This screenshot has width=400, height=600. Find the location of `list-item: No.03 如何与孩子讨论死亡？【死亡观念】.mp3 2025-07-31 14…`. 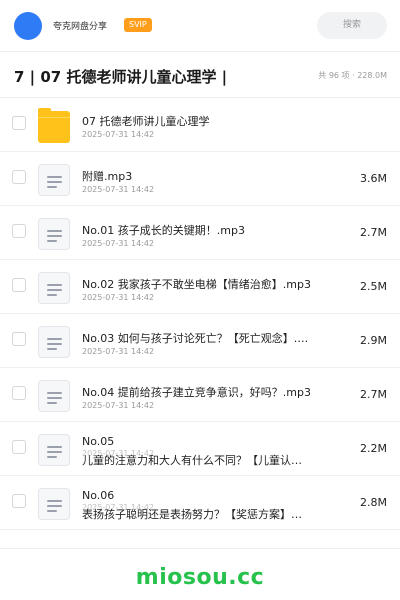

list-item: No.03 如何与孩子讨论死亡？【死亡观念】.mp3 2025-07-31 14… is located at coordinates (200, 341).